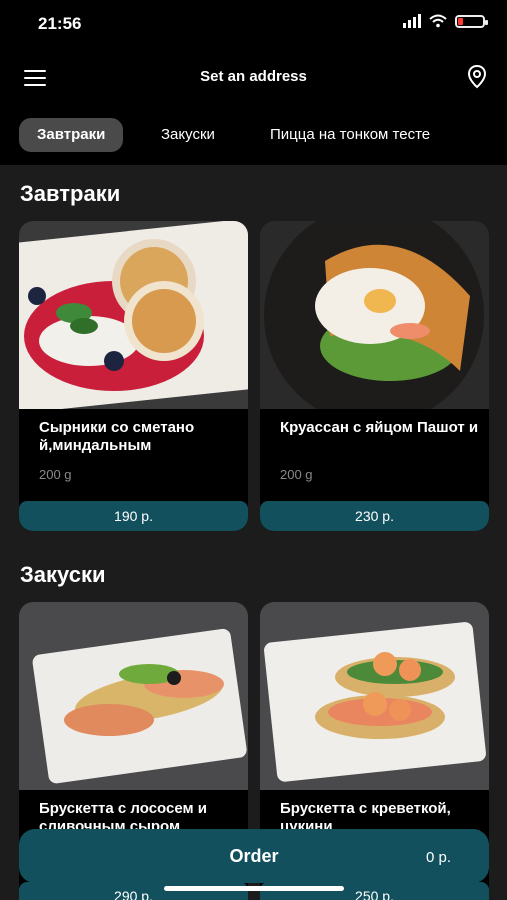  Describe the element at coordinates (133, 516) in the screenshot. I see `price-button-syrniki: 190 р.` at that location.